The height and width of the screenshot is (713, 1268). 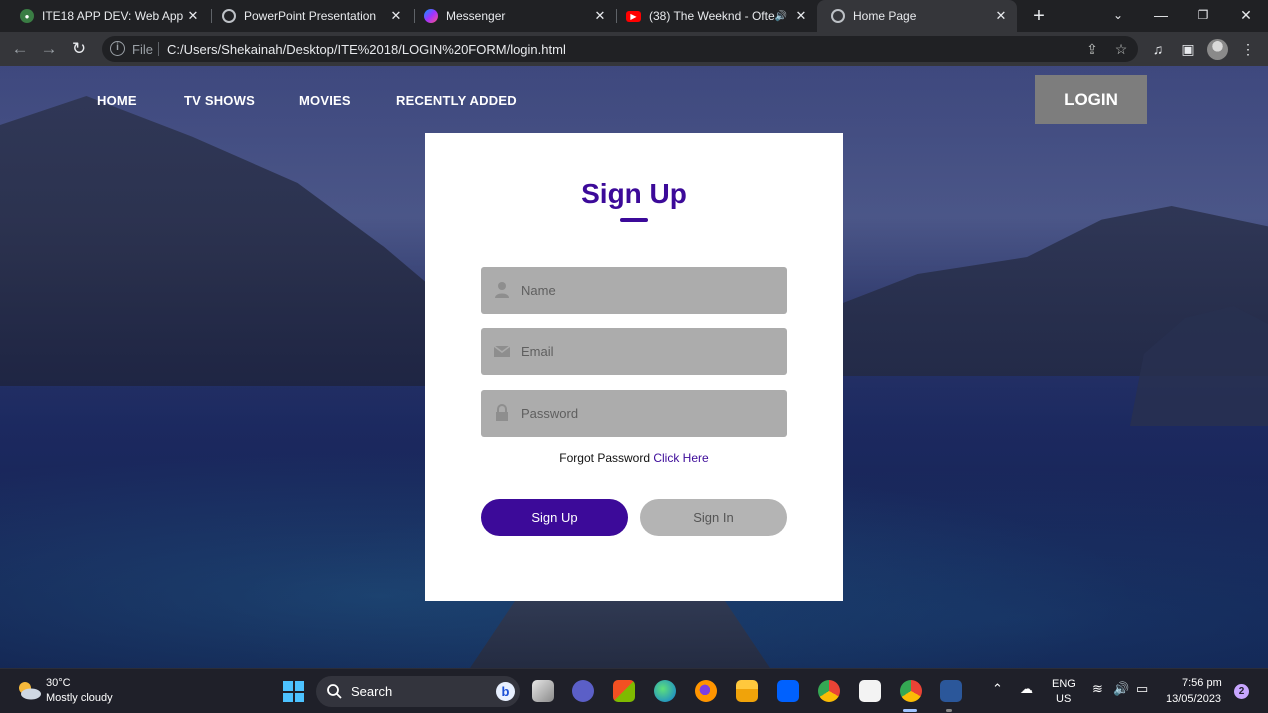 What do you see at coordinates (334, 691) in the screenshot?
I see `search-icon` at bounding box center [334, 691].